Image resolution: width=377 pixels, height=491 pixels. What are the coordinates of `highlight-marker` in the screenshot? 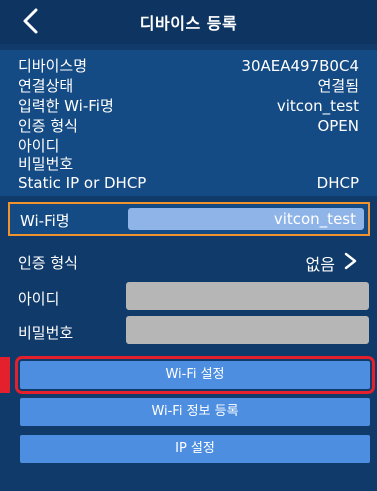 It's located at (5, 375).